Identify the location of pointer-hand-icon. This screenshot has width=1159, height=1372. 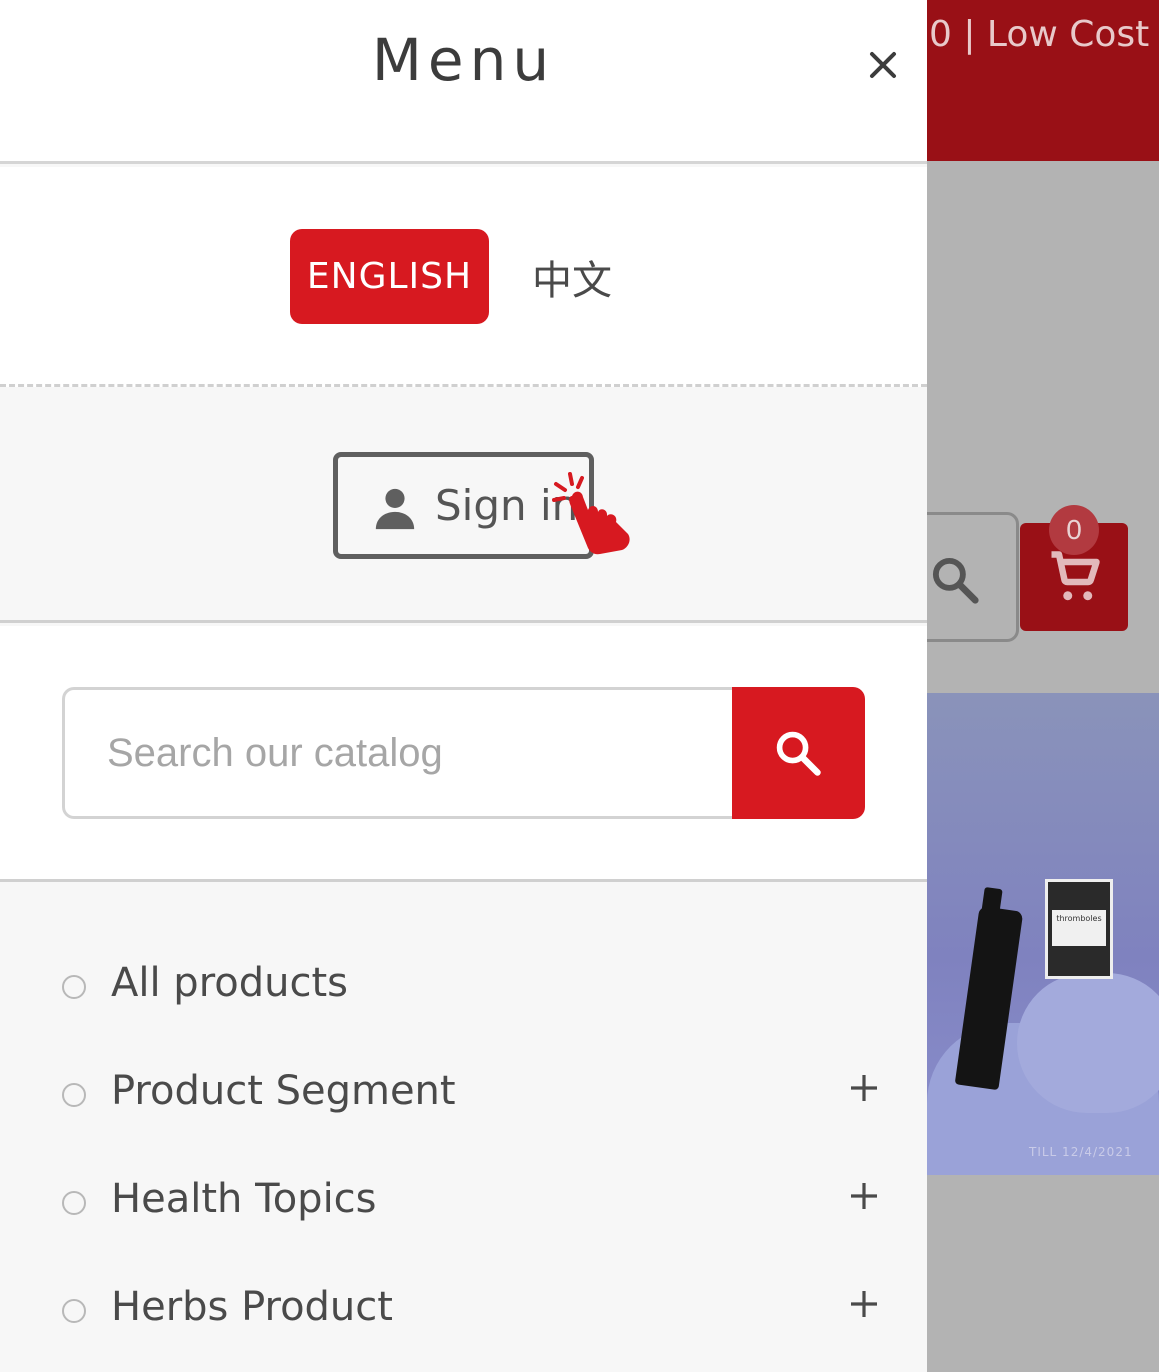
(591, 513).